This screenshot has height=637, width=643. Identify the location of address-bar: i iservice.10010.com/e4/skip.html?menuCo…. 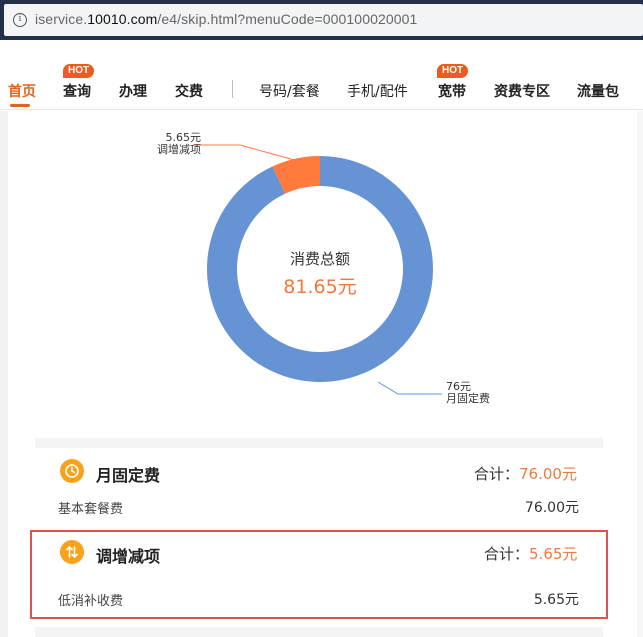
(323, 20).